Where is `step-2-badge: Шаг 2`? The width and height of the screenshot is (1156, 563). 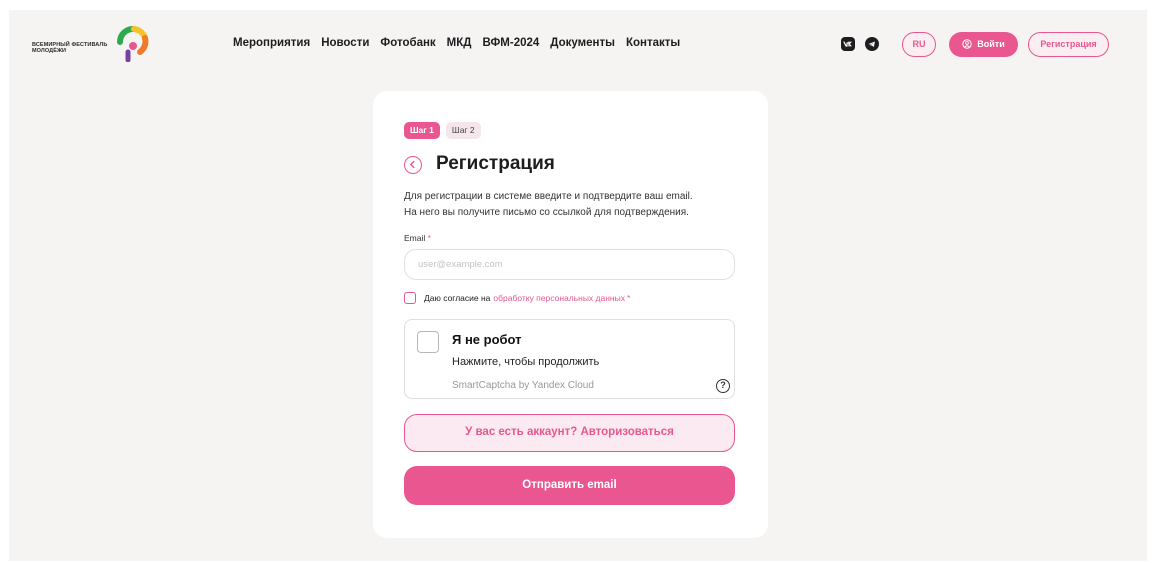
step-2-badge: Шаг 2 is located at coordinates (463, 130).